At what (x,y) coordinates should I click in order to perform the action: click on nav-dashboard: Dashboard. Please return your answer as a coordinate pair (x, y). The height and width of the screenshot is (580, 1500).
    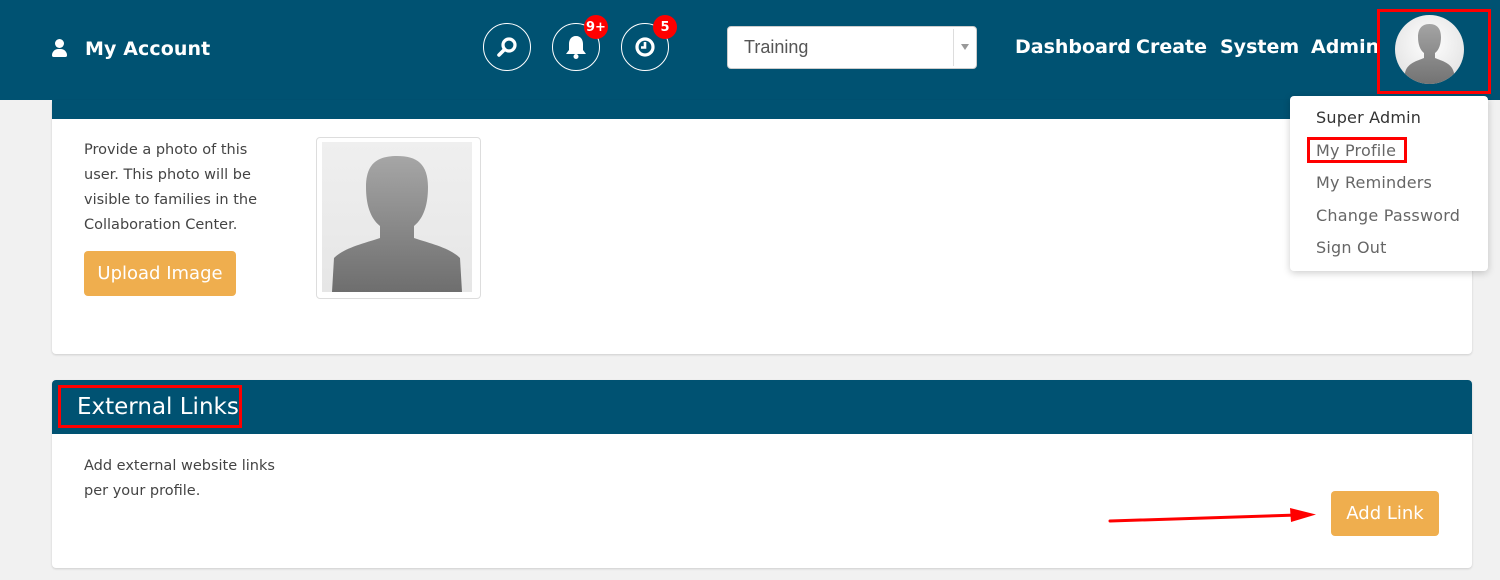
    Looking at the image, I should click on (1073, 47).